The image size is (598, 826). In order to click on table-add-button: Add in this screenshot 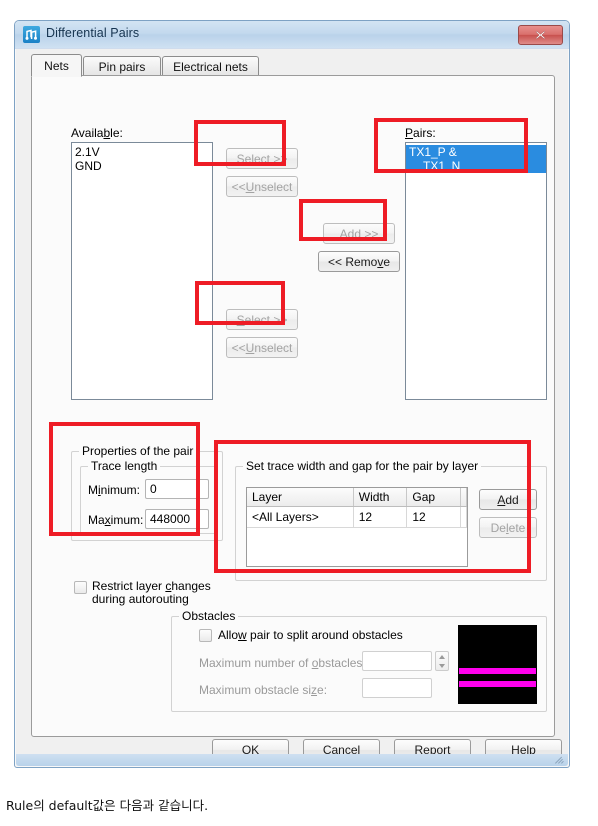, I will do `click(508, 499)`.